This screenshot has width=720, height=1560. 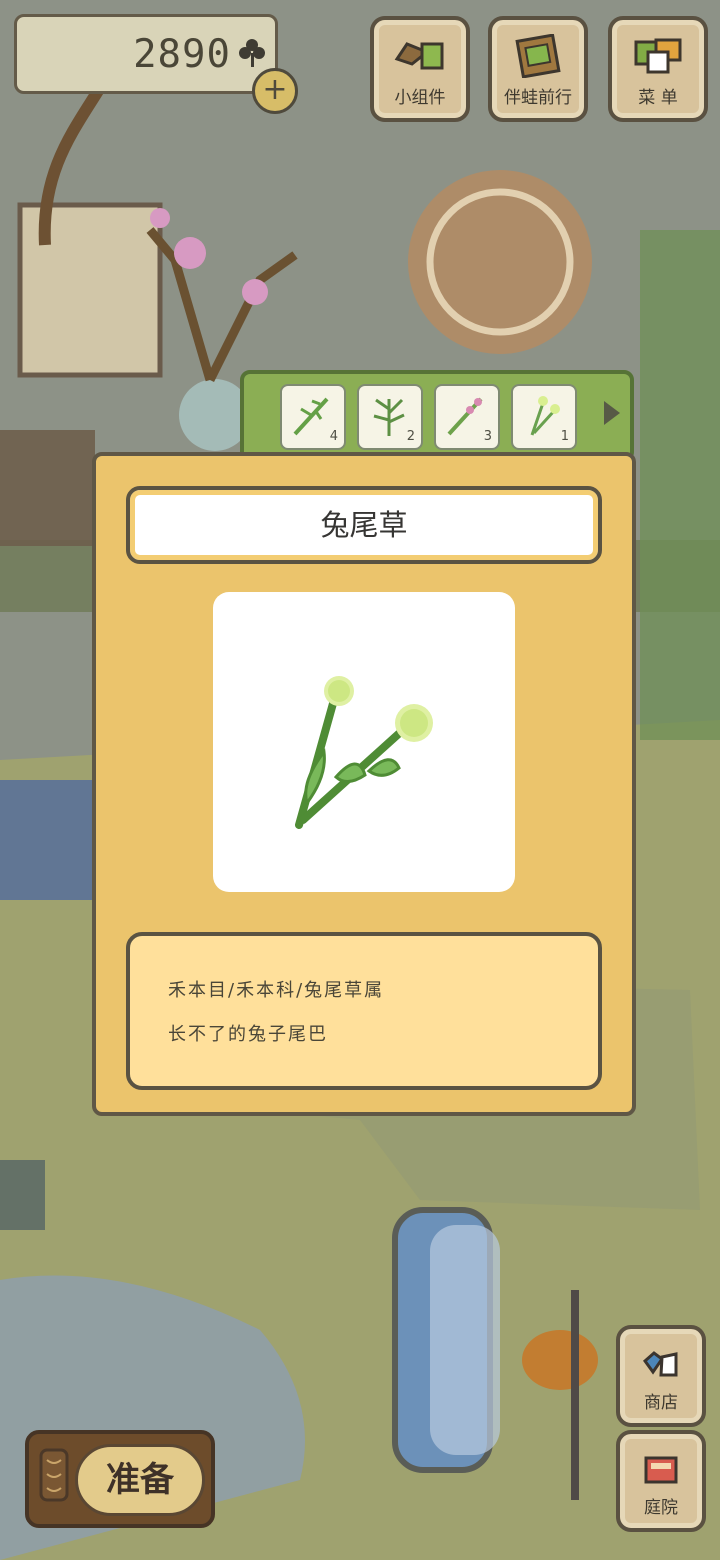 I want to click on plant-image-frame, so click(x=364, y=742).